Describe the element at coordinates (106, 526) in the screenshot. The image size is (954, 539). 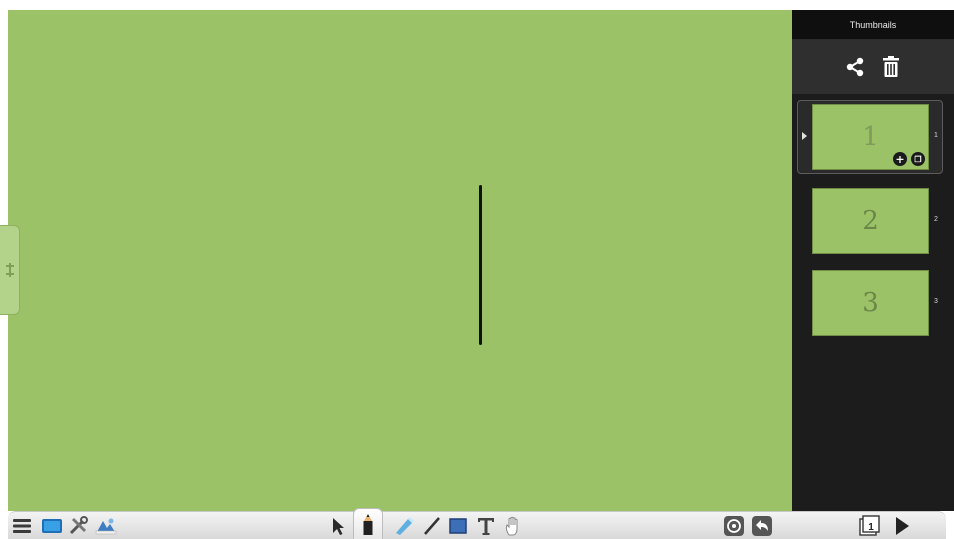
I see `gallery-icon` at that location.